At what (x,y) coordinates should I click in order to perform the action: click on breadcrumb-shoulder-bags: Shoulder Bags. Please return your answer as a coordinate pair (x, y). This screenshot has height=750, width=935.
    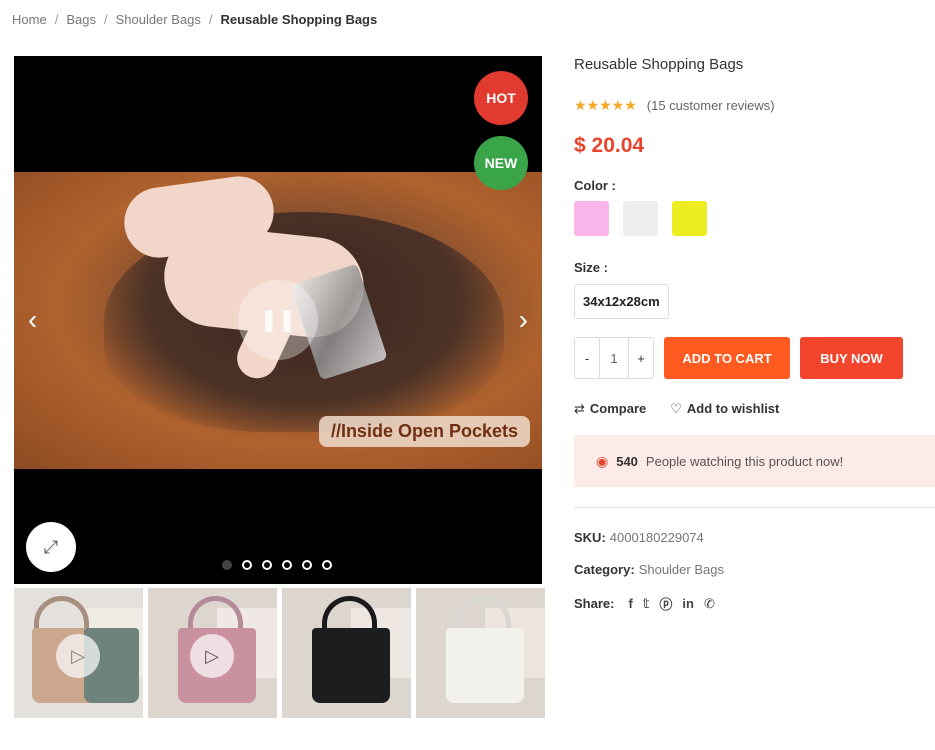
    Looking at the image, I should click on (158, 19).